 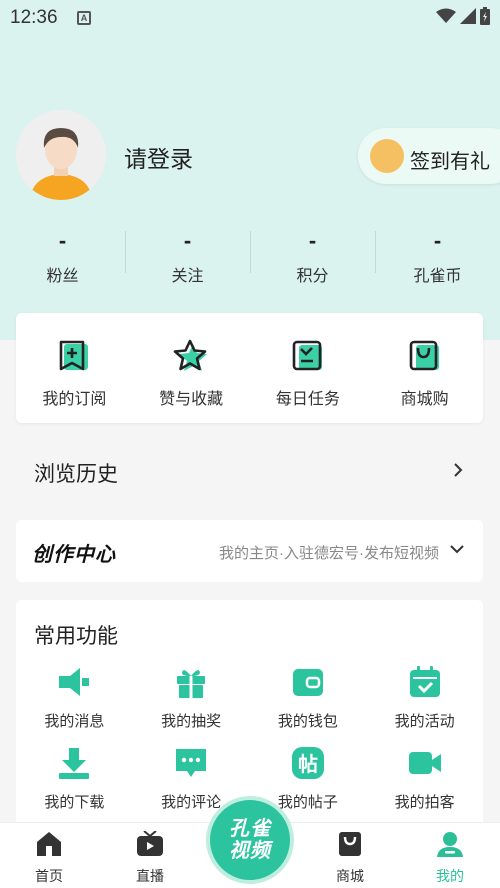 I want to click on quick-label: 赞与收藏, so click(x=191, y=399).